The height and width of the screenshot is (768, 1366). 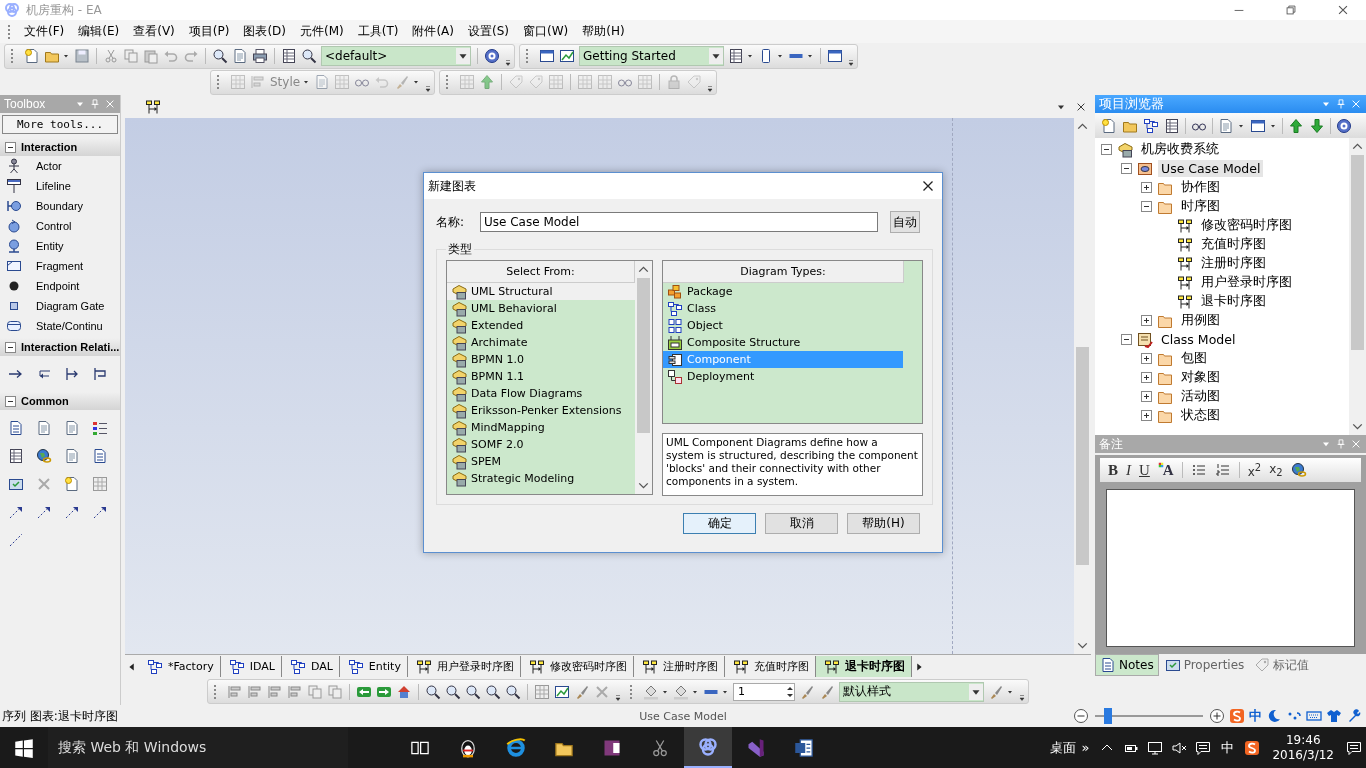 I want to click on scissors-icon, so click(x=660, y=747).